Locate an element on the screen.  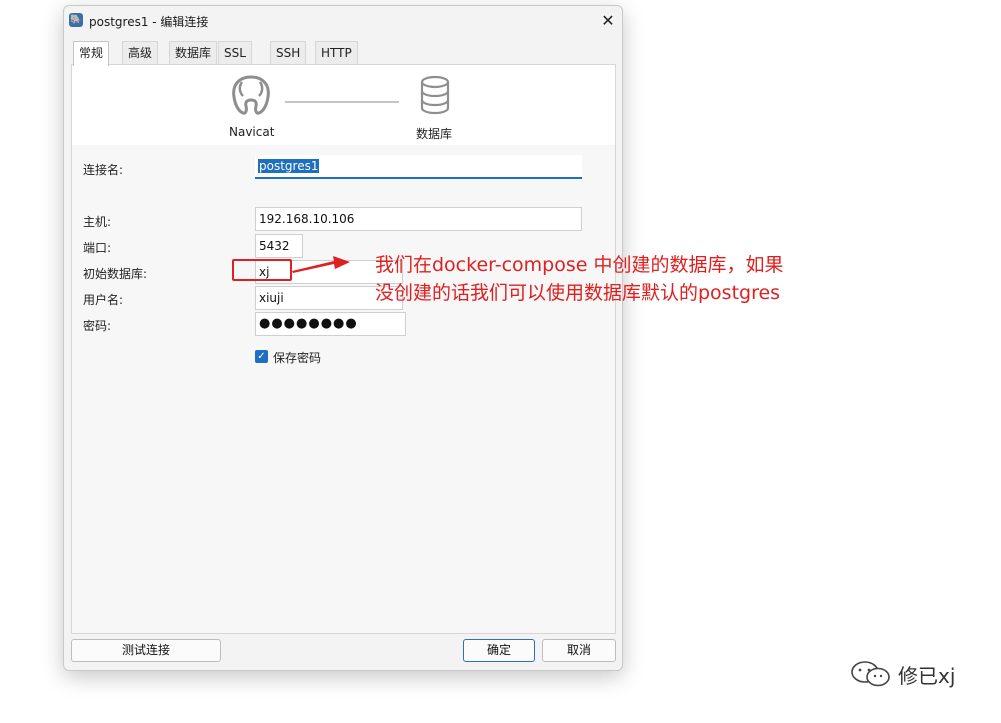
connection-name-label: 连接名: is located at coordinates (103, 170).